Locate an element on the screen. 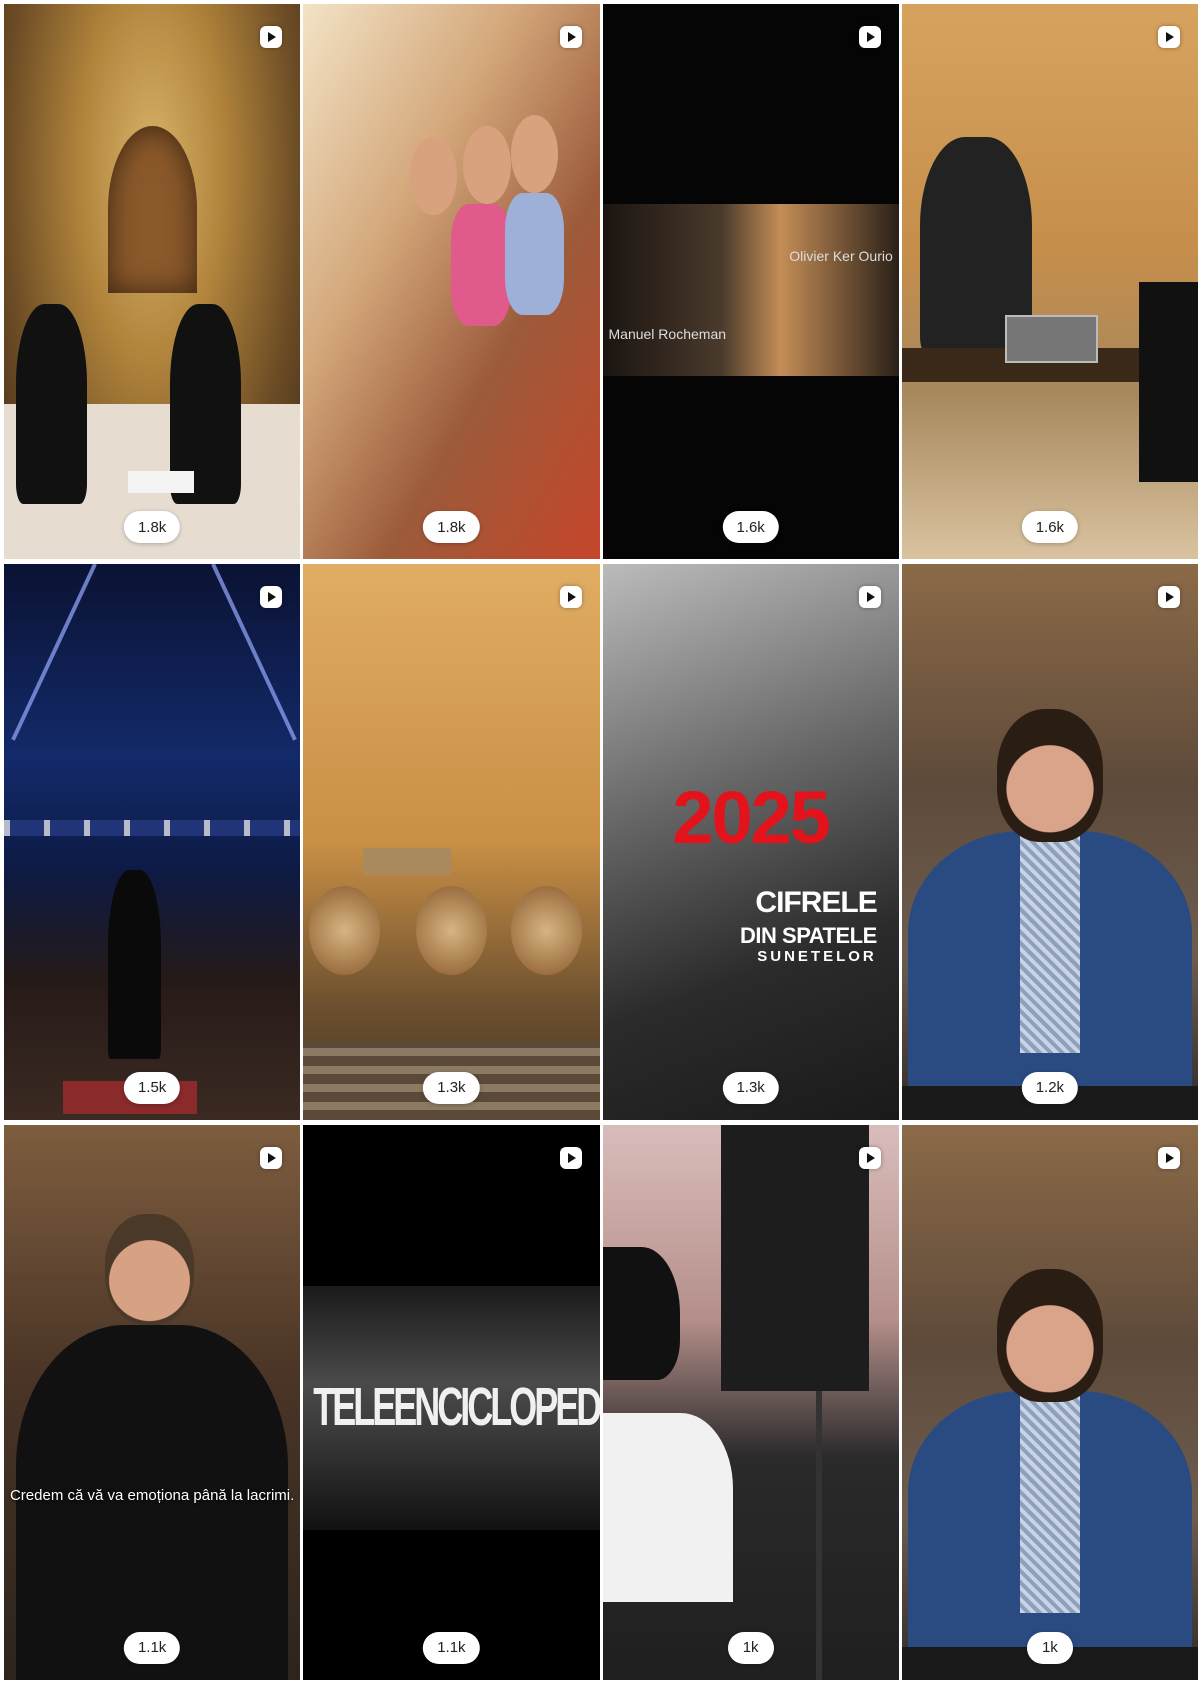  overlay-title-line: DIN SPATELE is located at coordinates (808, 935).